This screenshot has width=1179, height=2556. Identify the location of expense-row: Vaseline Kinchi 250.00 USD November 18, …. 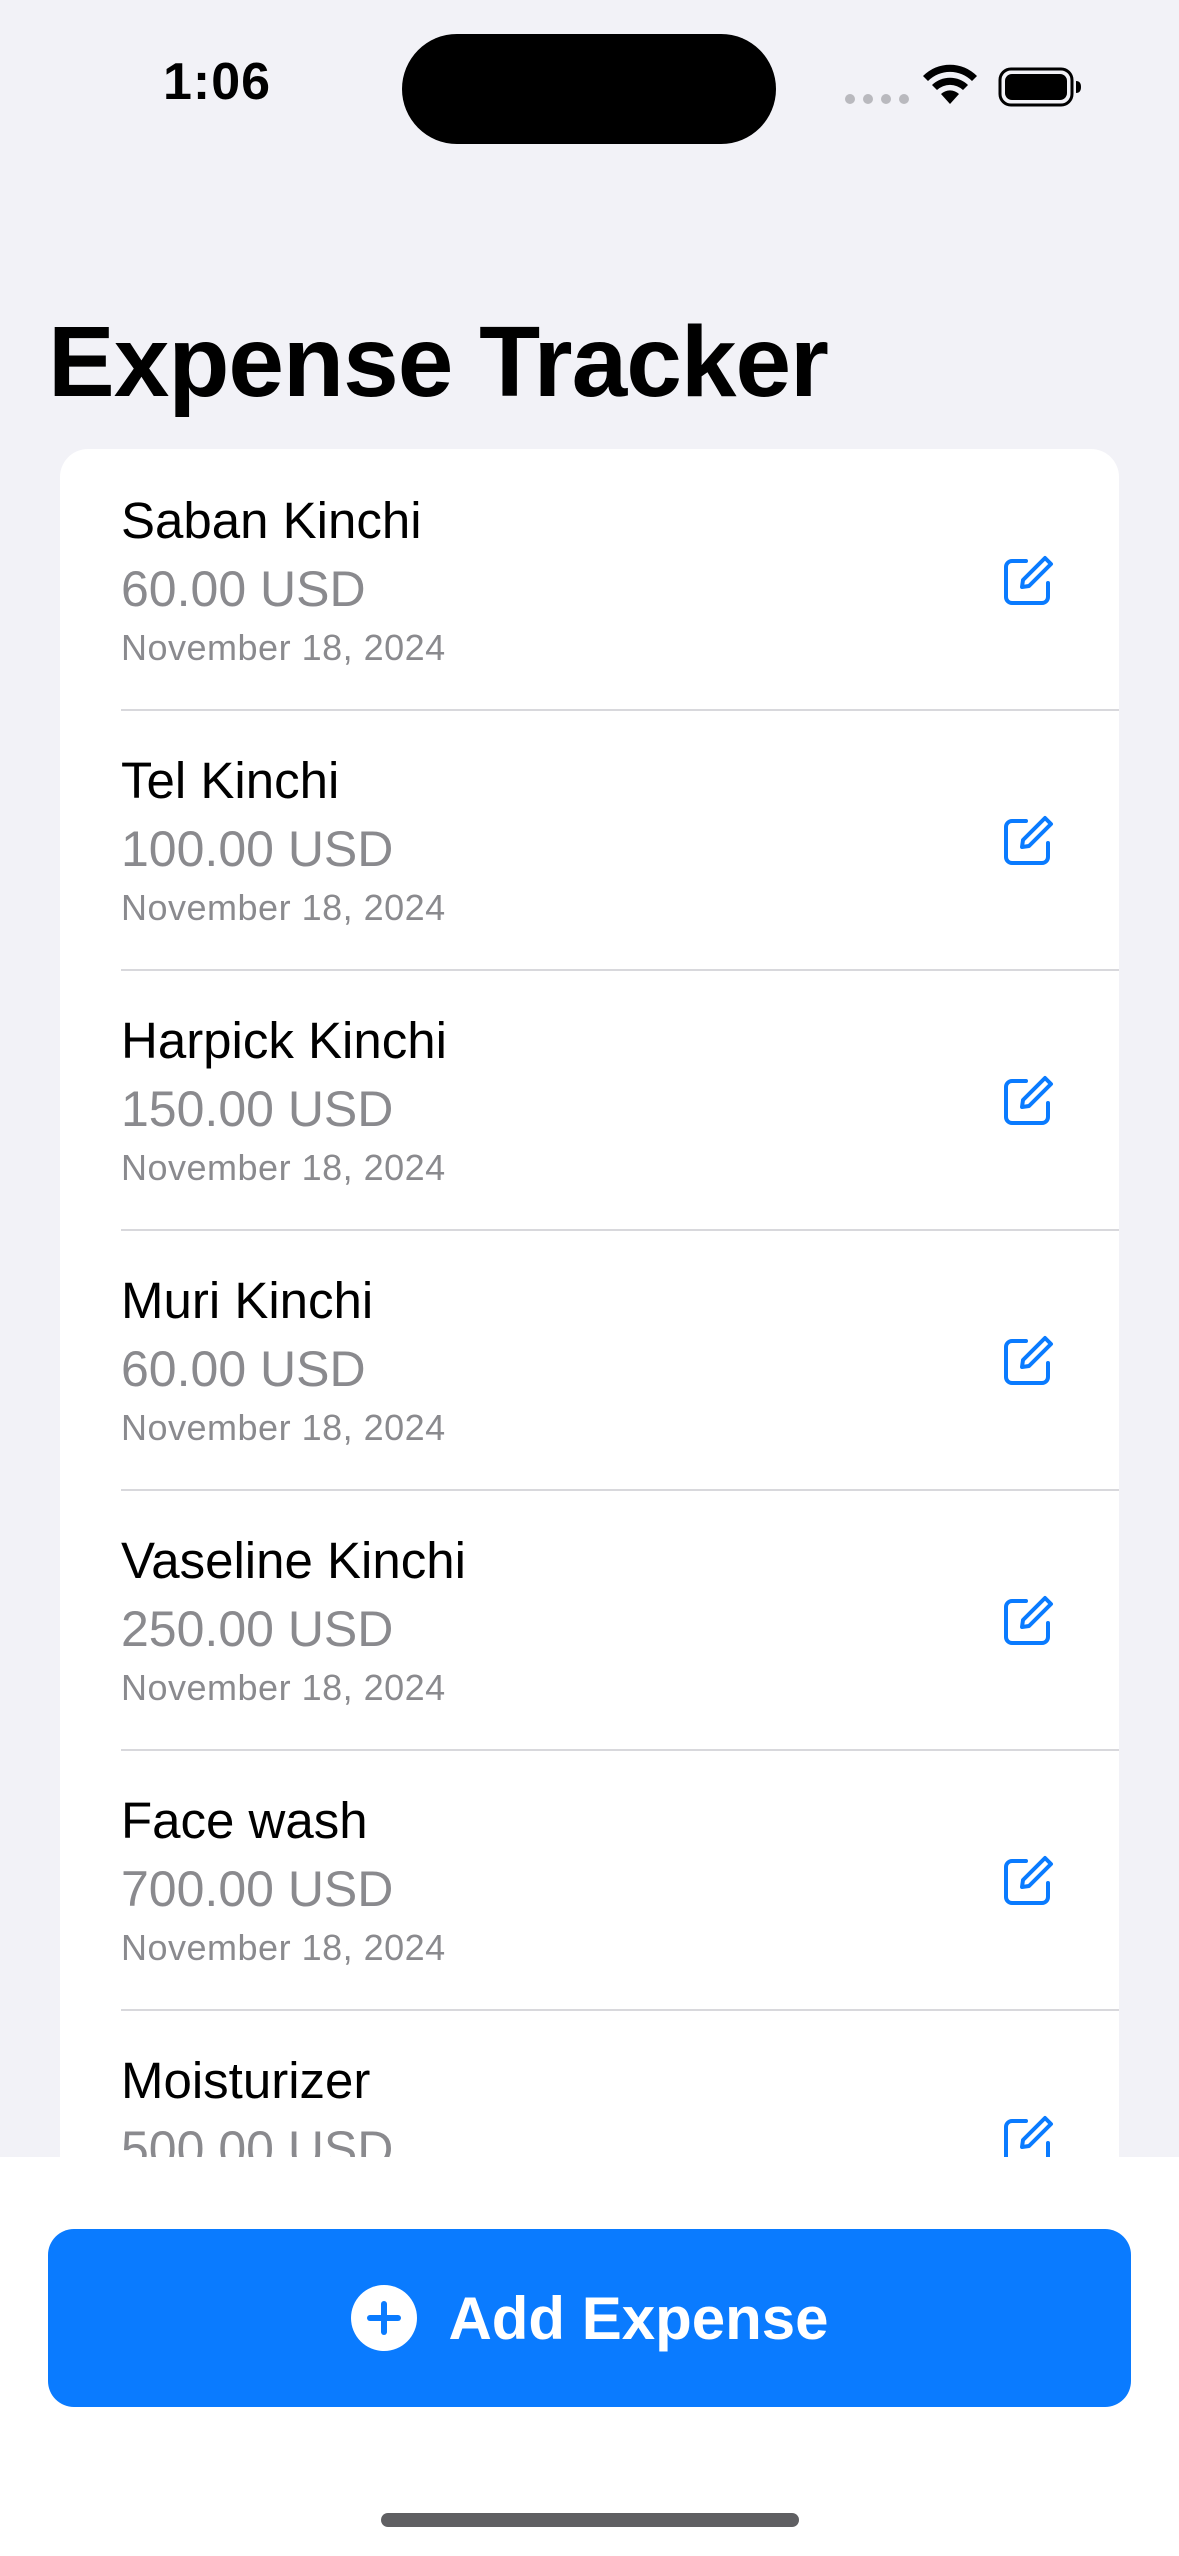
(589, 1619).